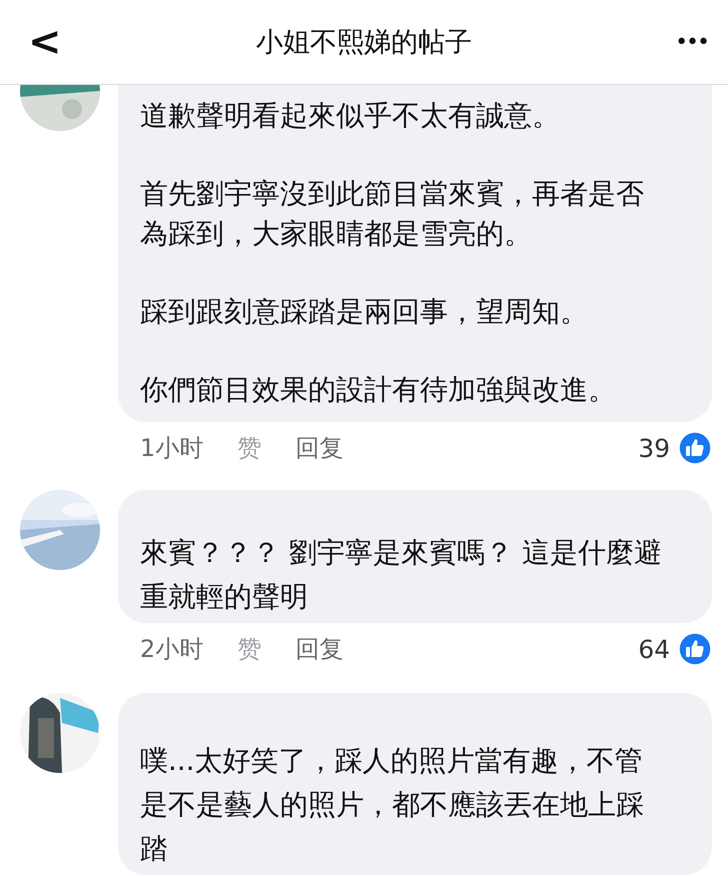 This screenshot has height=876, width=728. I want to click on back-button: <, so click(45, 42).